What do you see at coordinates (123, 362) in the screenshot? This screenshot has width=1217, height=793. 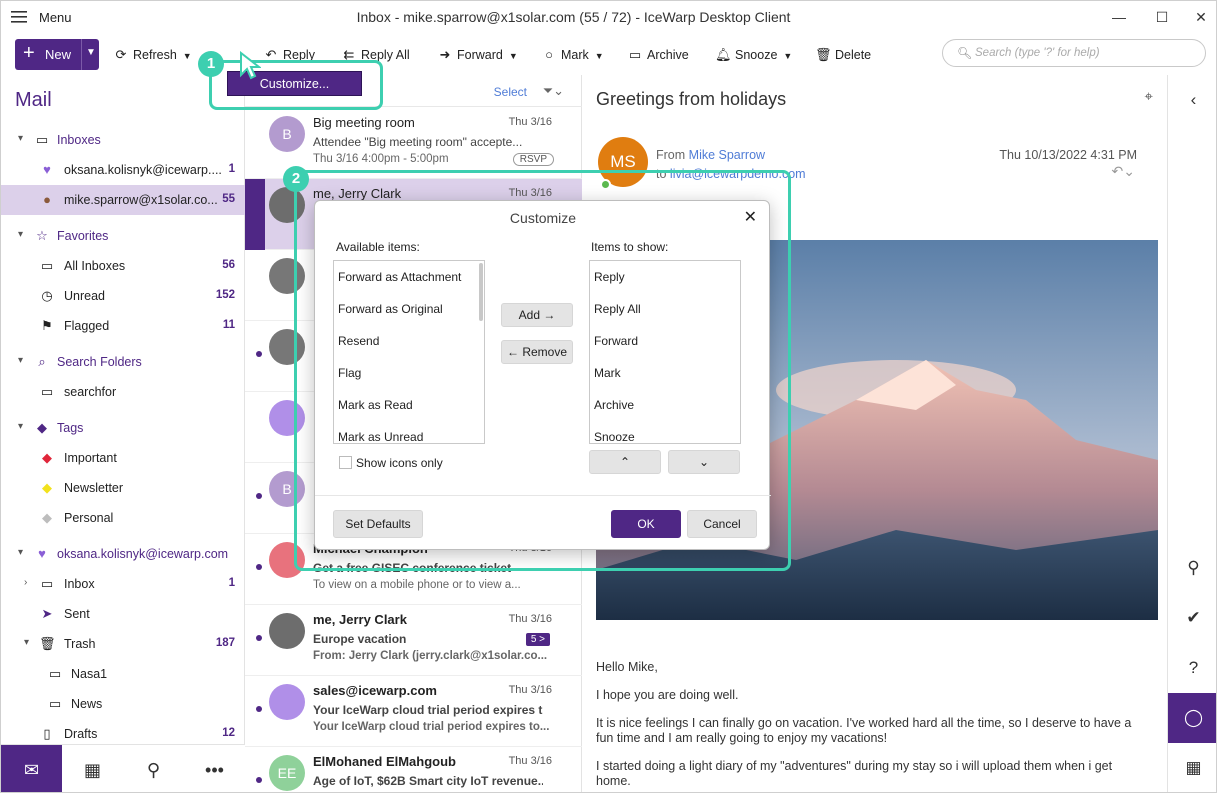 I see `sidebar-item-search-folders: ▾ ⌕ Search Folders` at bounding box center [123, 362].